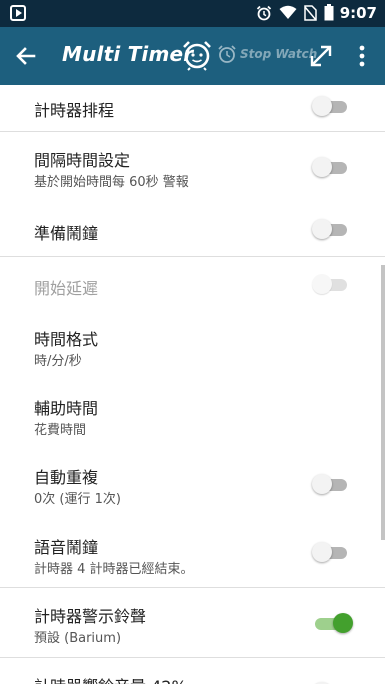 The width and height of the screenshot is (385, 684). Describe the element at coordinates (383, 402) in the screenshot. I see `scrollbar` at that location.